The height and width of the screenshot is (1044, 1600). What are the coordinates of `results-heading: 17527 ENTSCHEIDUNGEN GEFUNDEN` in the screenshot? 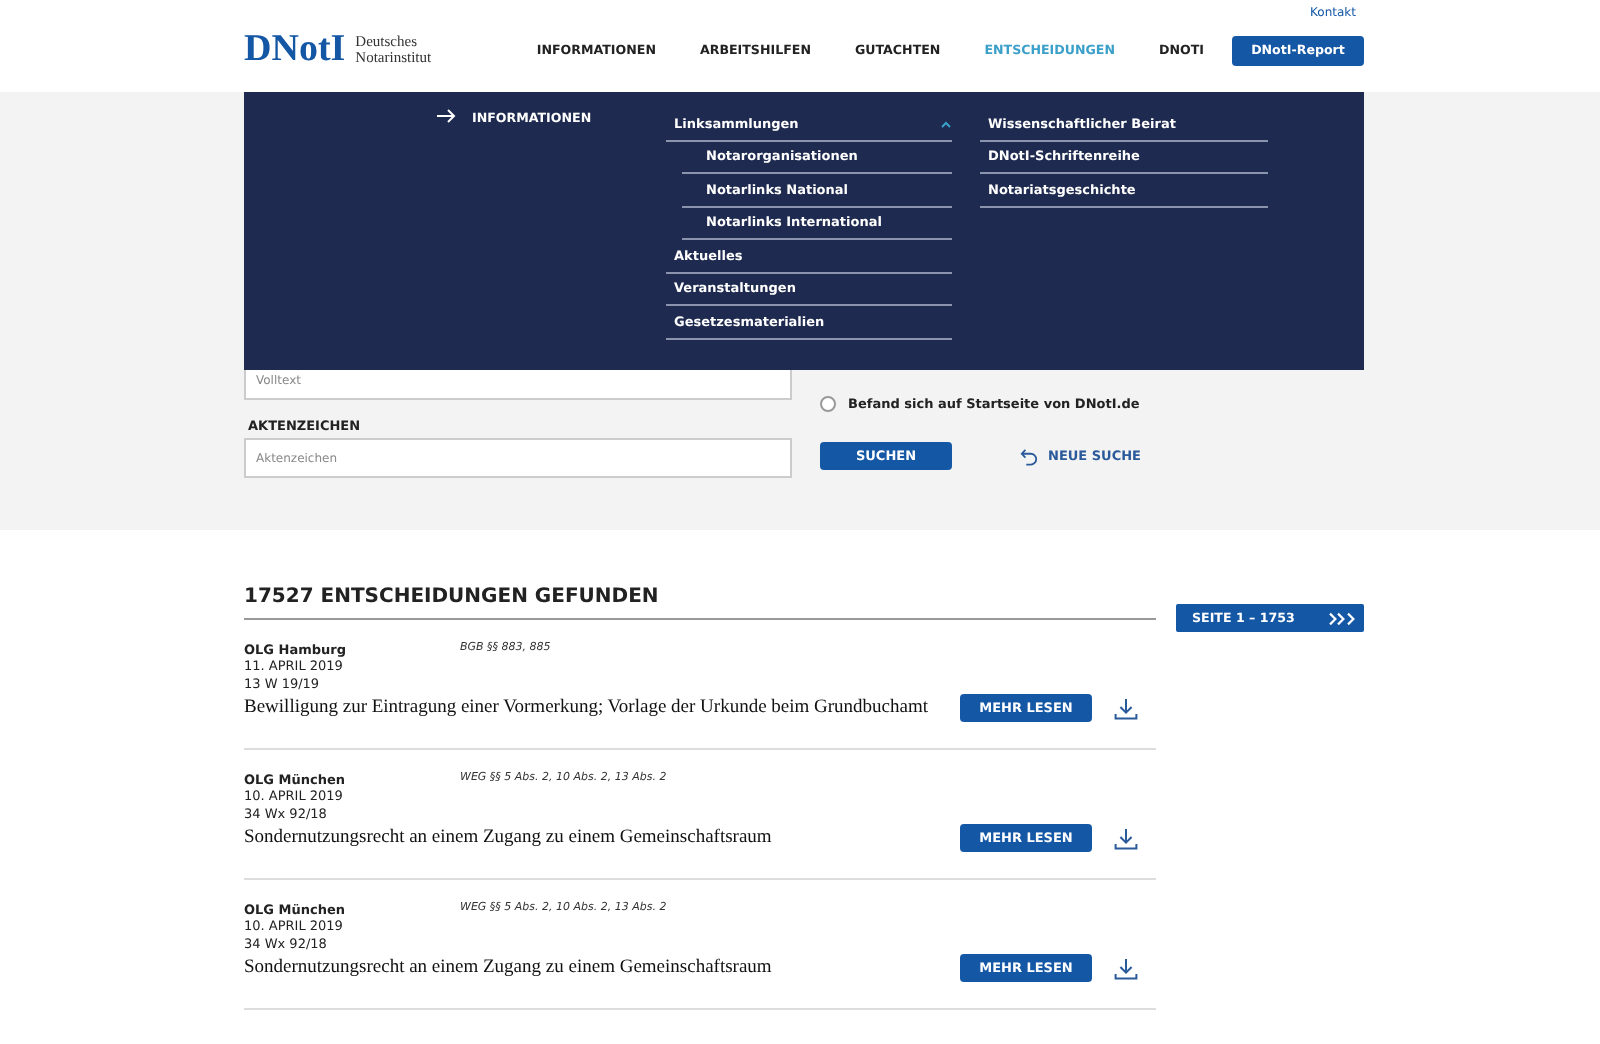 It's located at (700, 603).